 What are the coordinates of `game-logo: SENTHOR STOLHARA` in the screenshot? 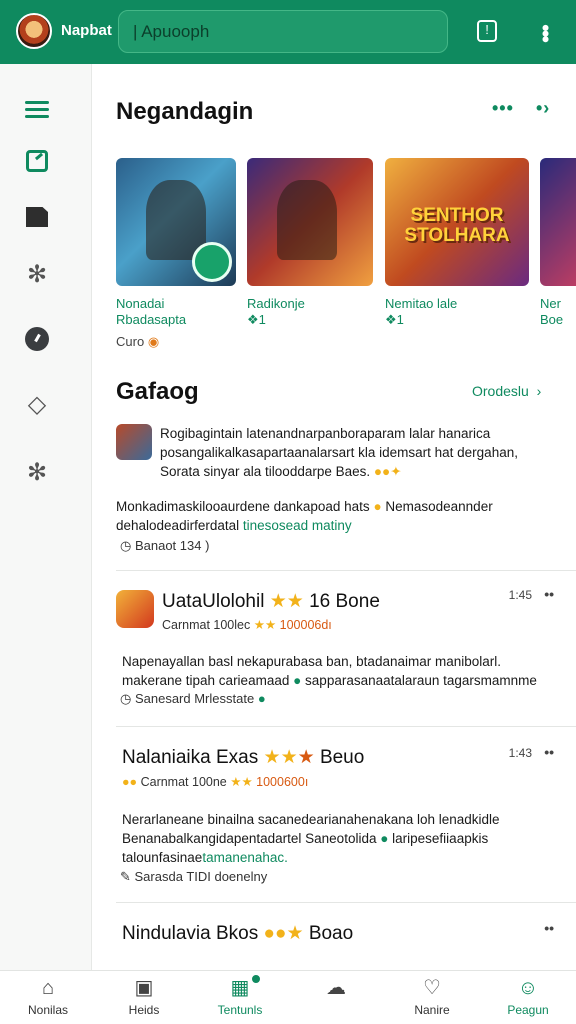 It's located at (457, 225).